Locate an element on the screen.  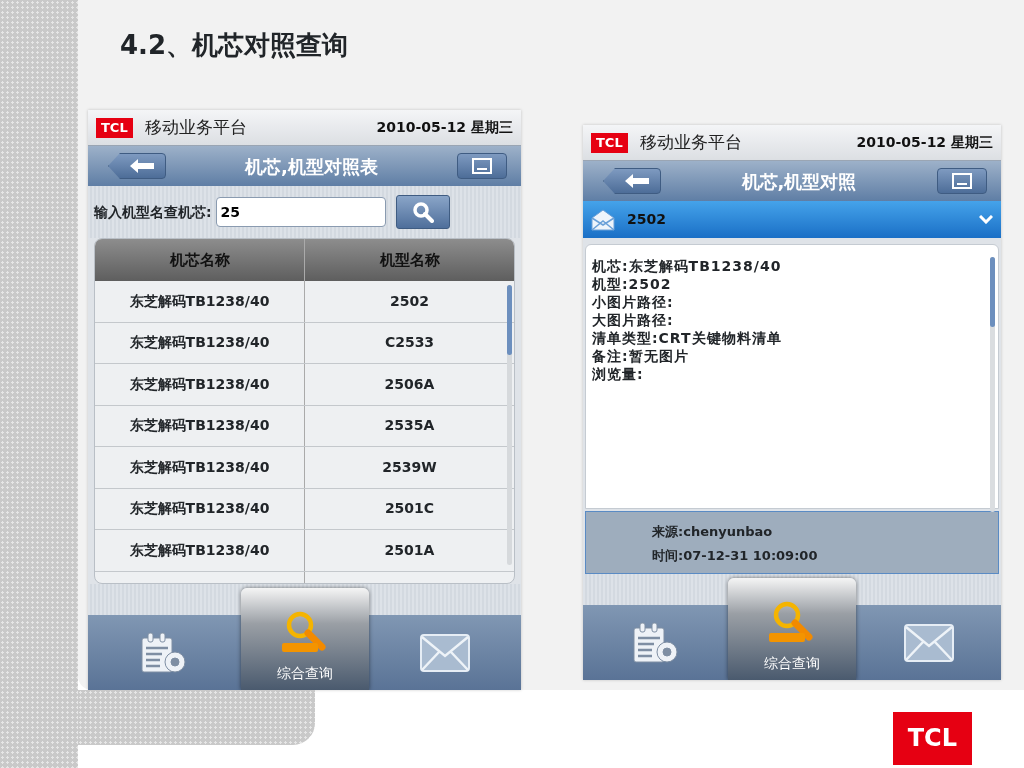
table-cell-text: 2535A is located at coordinates (409, 426).